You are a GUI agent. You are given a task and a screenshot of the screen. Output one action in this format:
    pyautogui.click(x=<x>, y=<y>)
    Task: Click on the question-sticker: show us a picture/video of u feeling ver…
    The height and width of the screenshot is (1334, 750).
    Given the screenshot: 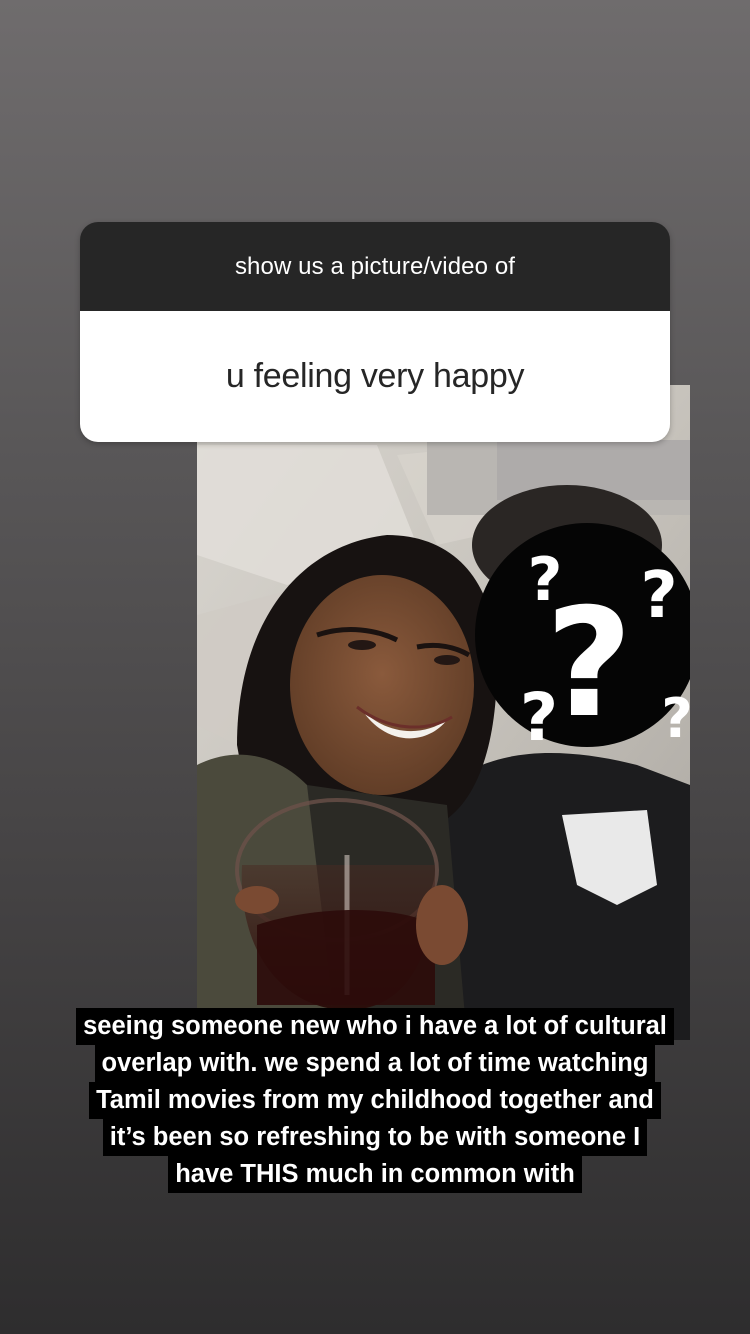 What is the action you would take?
    pyautogui.click(x=375, y=332)
    